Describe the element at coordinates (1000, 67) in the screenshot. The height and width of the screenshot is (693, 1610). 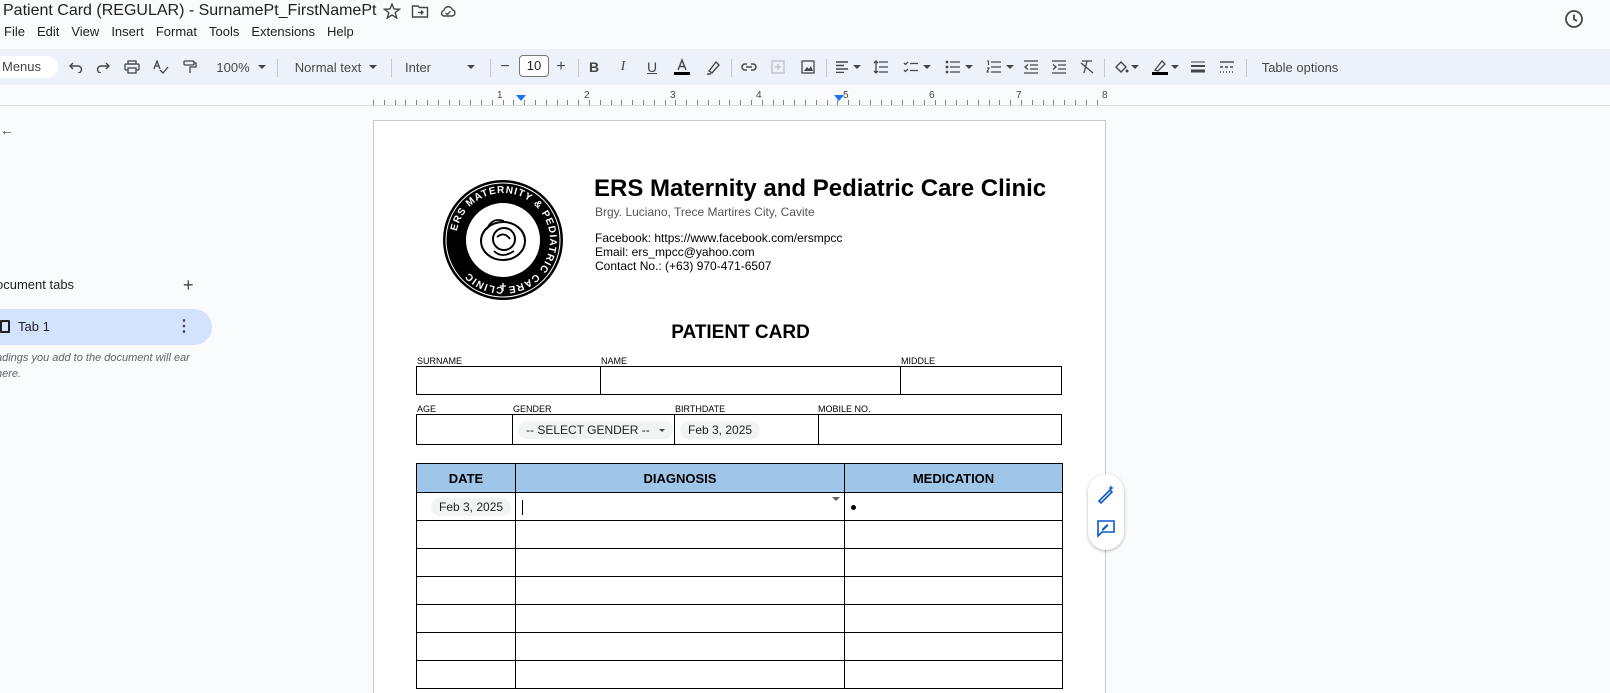
I see `numbered-list-icon` at that location.